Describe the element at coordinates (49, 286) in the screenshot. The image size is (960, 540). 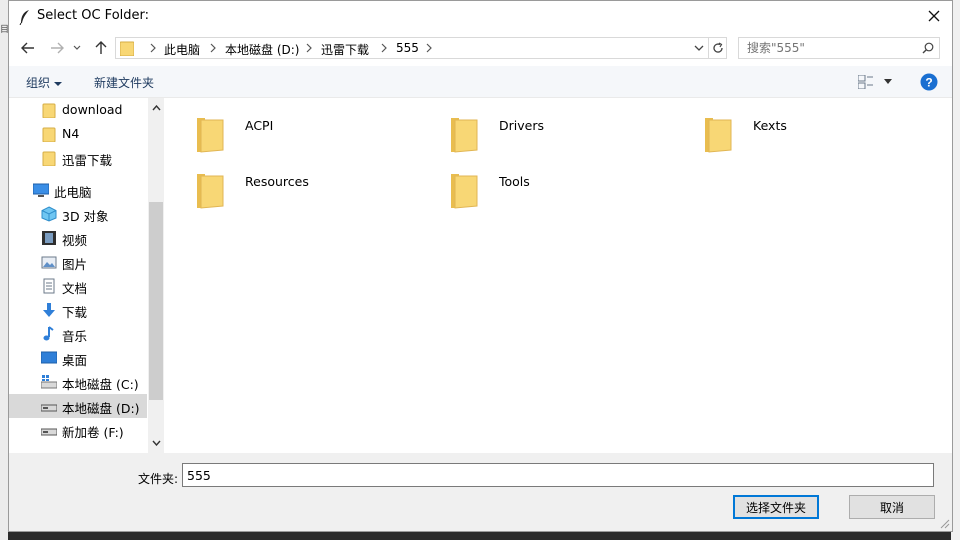
I see `document-icon` at that location.